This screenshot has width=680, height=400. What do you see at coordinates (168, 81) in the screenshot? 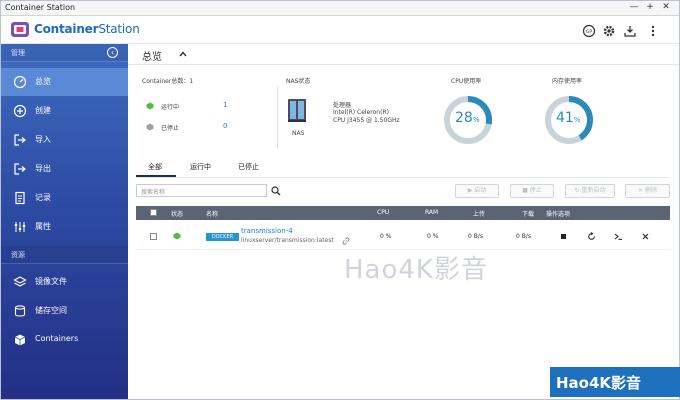
I see `container-total-label: Container总数：1` at bounding box center [168, 81].